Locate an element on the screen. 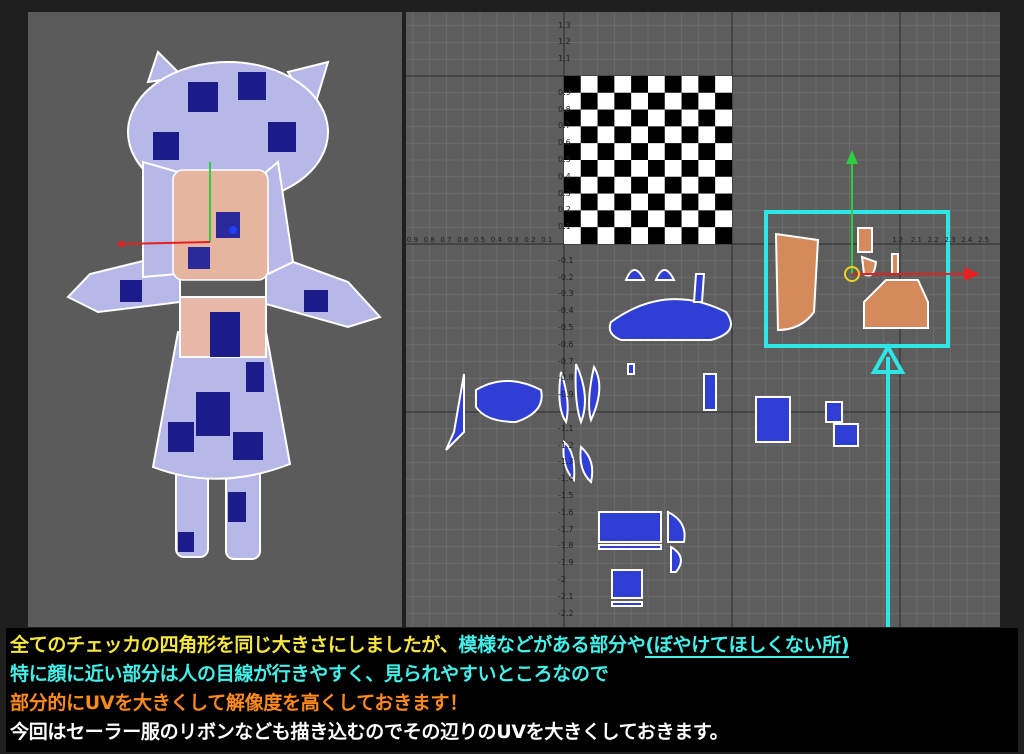 The height and width of the screenshot is (754, 1024). checker-texture is located at coordinates (648, 160).